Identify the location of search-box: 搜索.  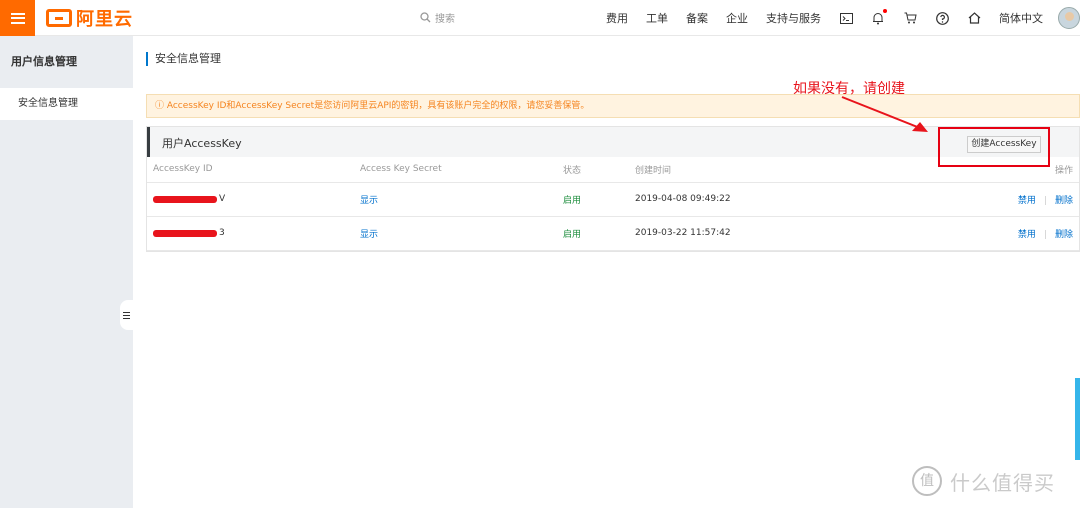
(437, 17).